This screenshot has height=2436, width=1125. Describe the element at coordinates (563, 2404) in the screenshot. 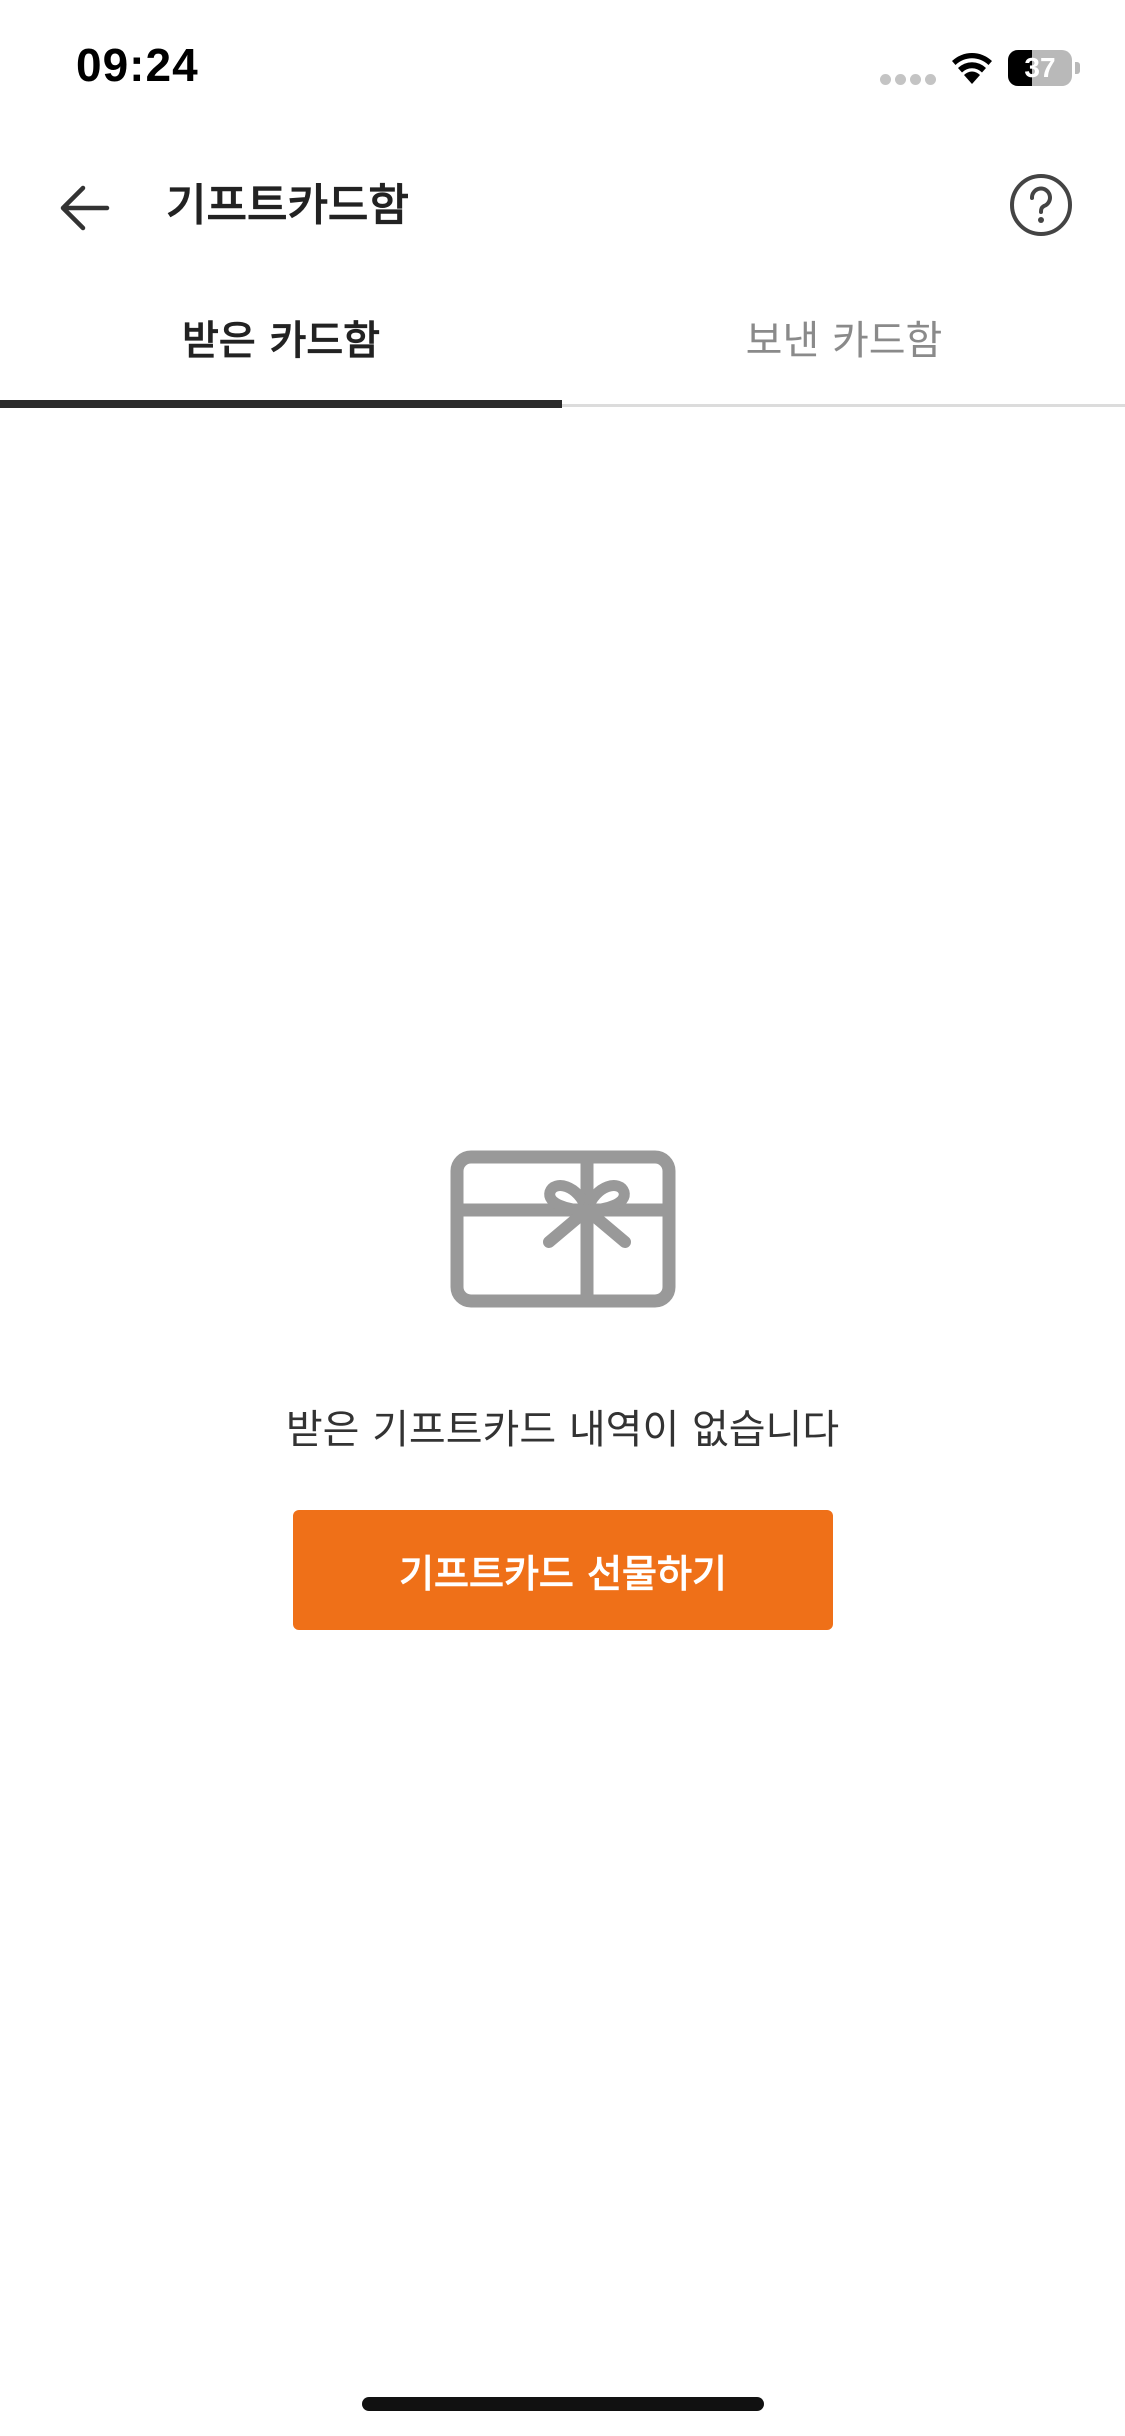

I see `home-indicator` at that location.